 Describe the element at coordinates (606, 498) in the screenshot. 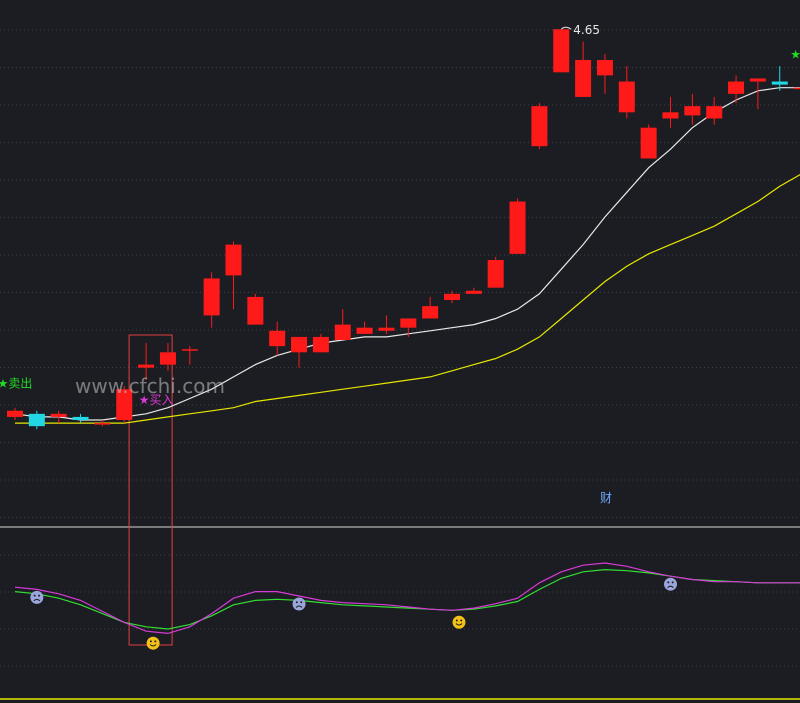

I see `bottom-marker-label: 财` at that location.